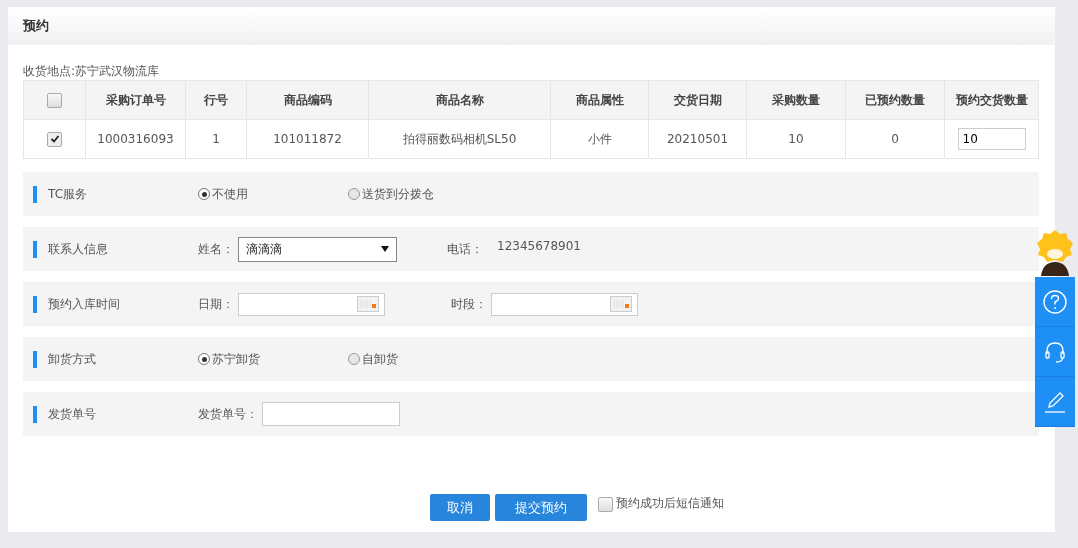 This screenshot has width=1078, height=548. What do you see at coordinates (228, 414) in the screenshot?
I see `field-label: 发货单号：` at bounding box center [228, 414].